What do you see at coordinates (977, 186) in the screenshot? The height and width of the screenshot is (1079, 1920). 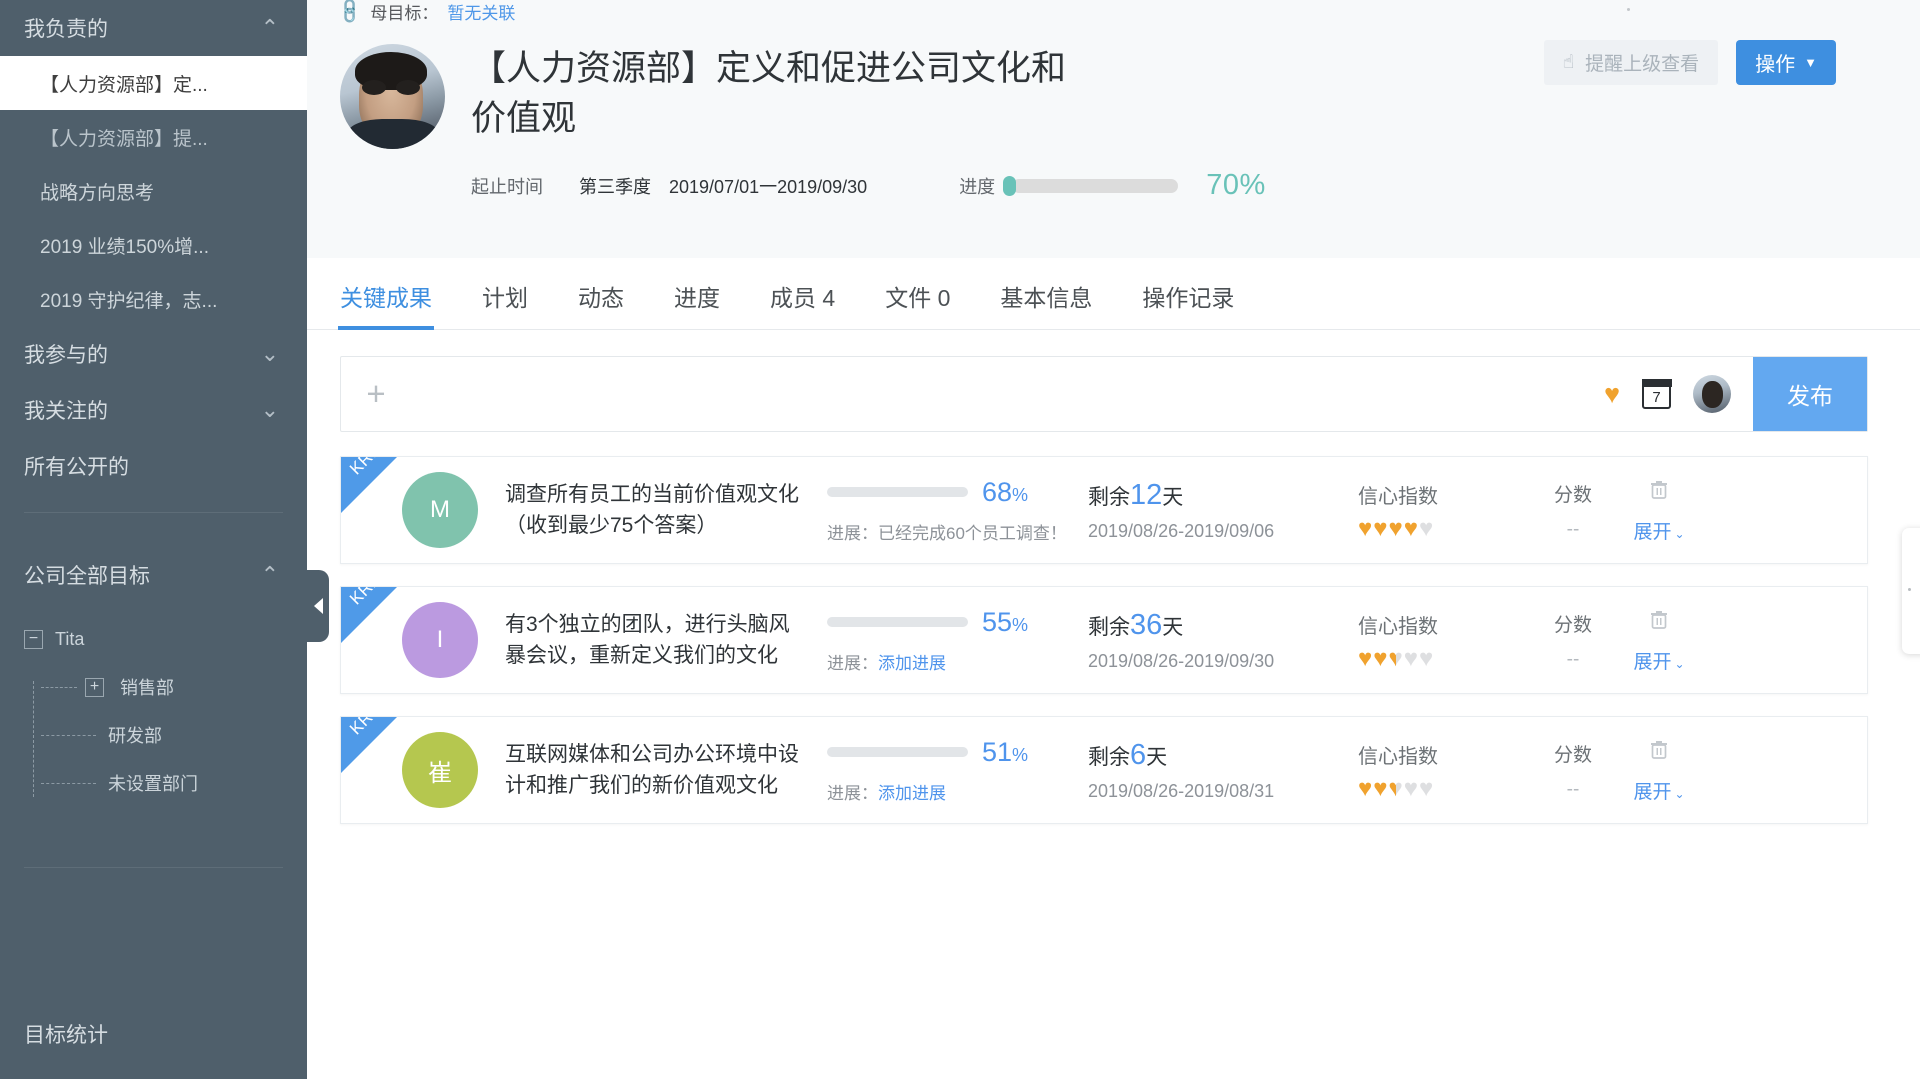 I see `progress-label: 进度` at bounding box center [977, 186].